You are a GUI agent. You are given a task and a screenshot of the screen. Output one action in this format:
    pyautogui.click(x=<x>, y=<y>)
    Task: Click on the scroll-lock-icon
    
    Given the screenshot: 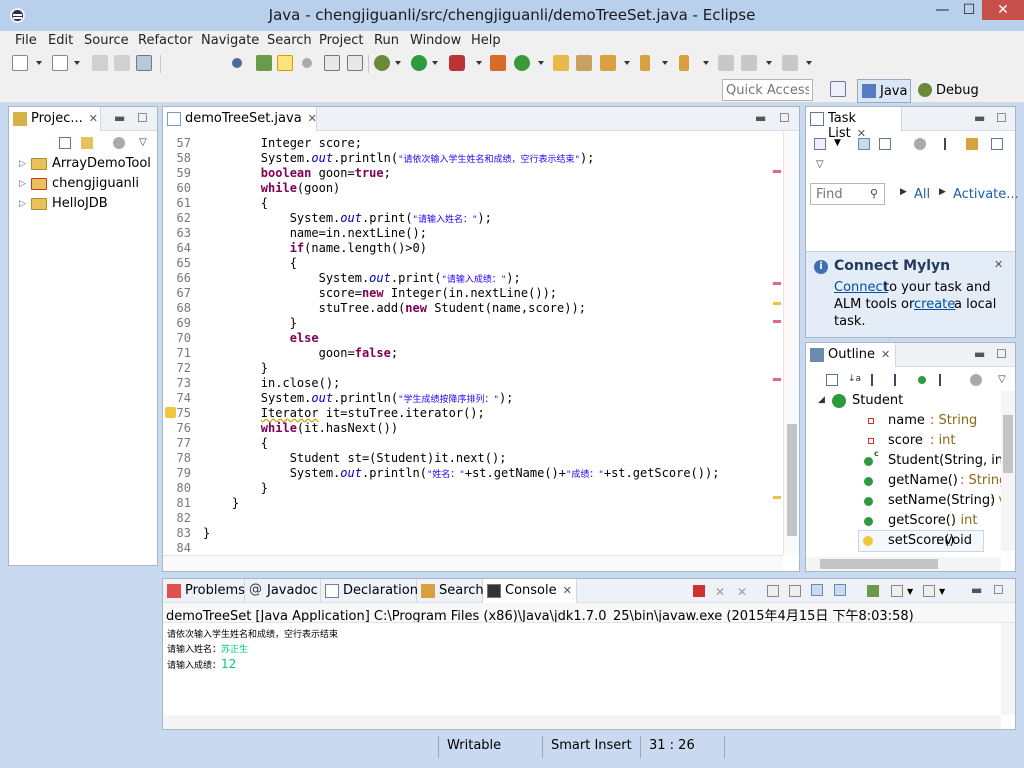 What is the action you would take?
    pyautogui.click(x=795, y=591)
    